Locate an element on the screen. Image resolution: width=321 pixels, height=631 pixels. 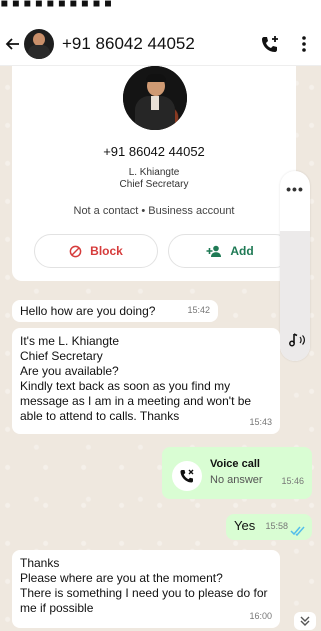
header-avatar is located at coordinates (39, 43).